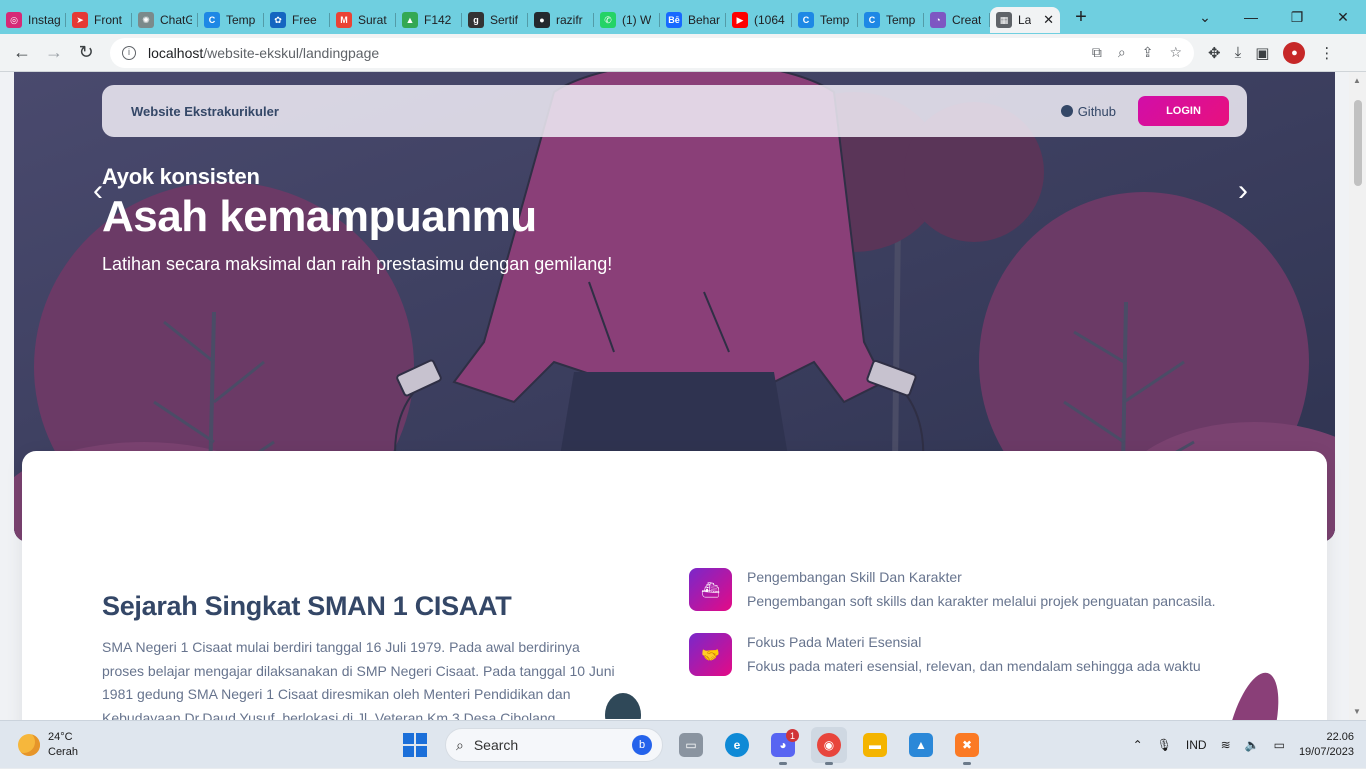 This screenshot has width=1366, height=769. Describe the element at coordinates (627, 20) in the screenshot. I see `browser-tab: ✆ (1) W` at that location.